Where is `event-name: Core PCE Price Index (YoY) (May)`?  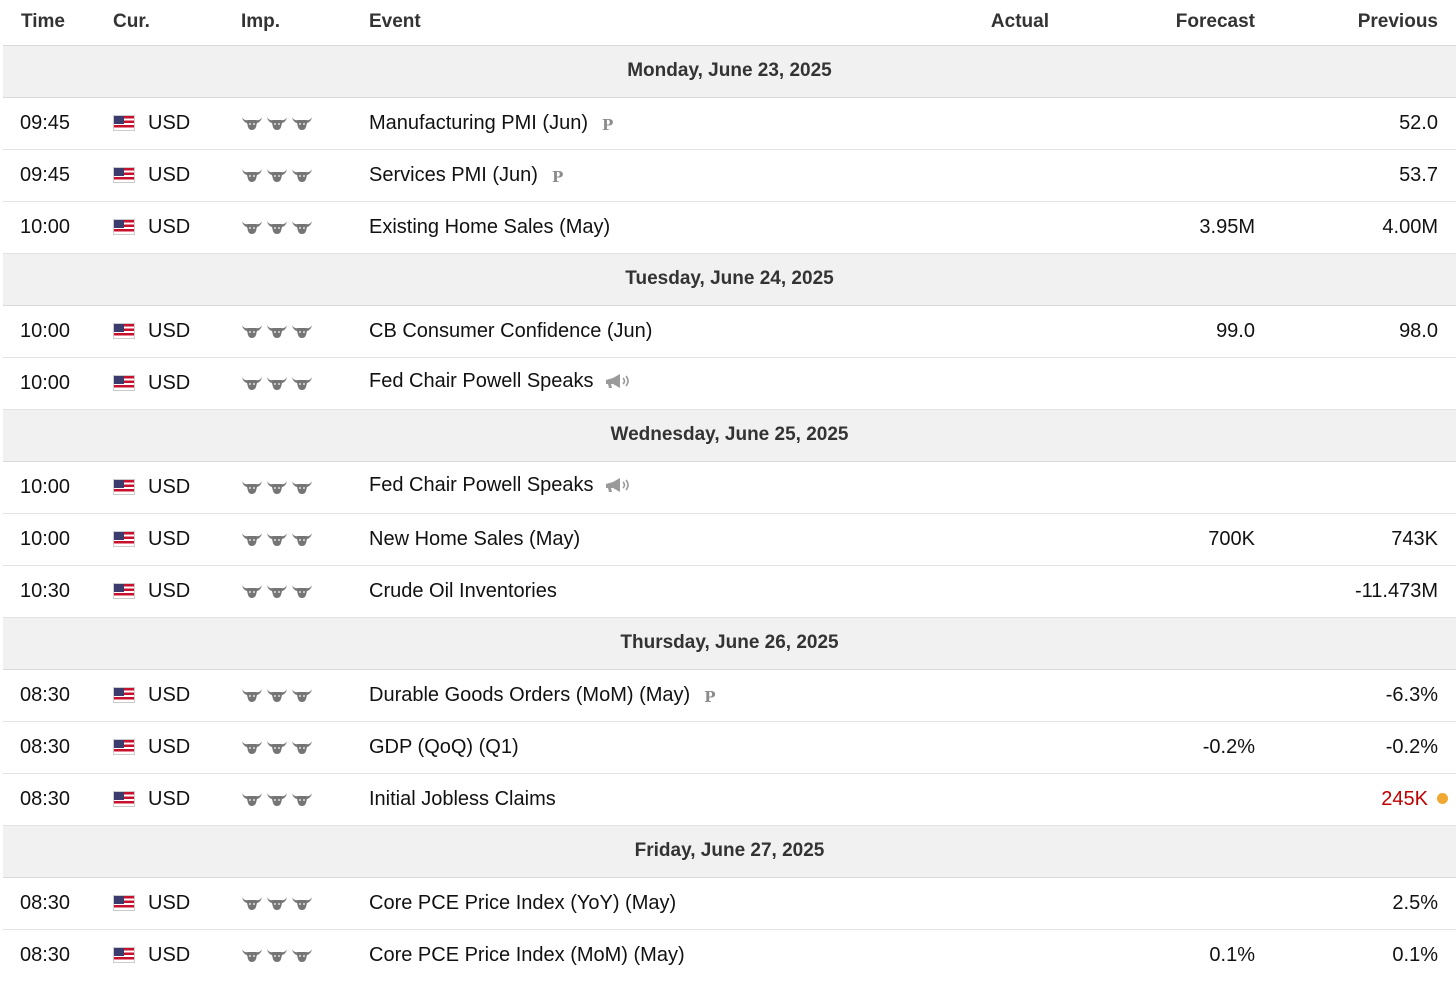 event-name: Core PCE Price Index (YoY) (May) is located at coordinates (522, 903).